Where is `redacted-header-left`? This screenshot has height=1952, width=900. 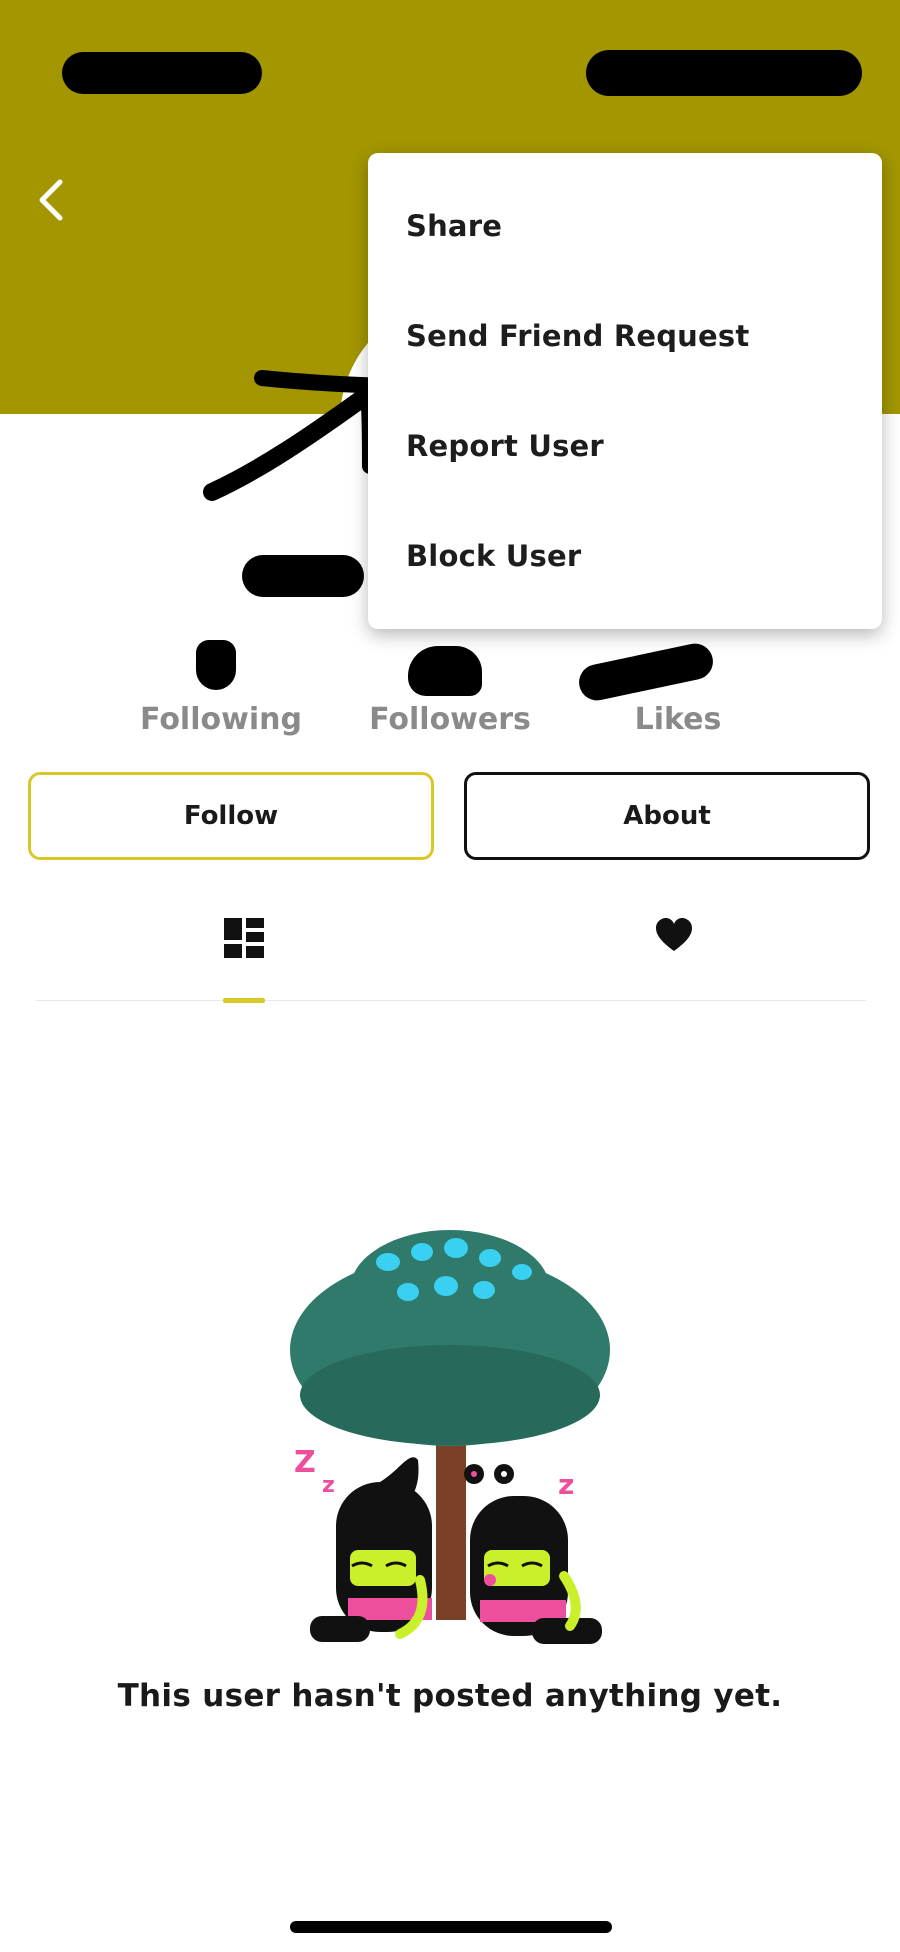
redacted-header-left is located at coordinates (162, 73).